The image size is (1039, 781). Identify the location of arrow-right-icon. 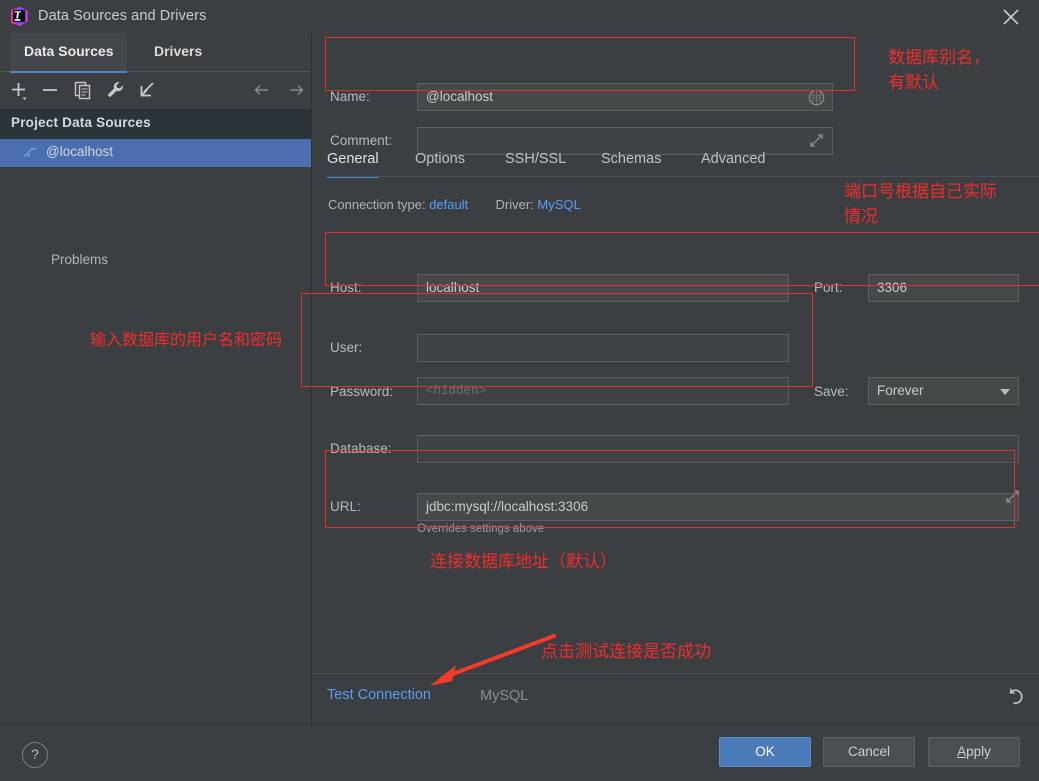
(296, 90).